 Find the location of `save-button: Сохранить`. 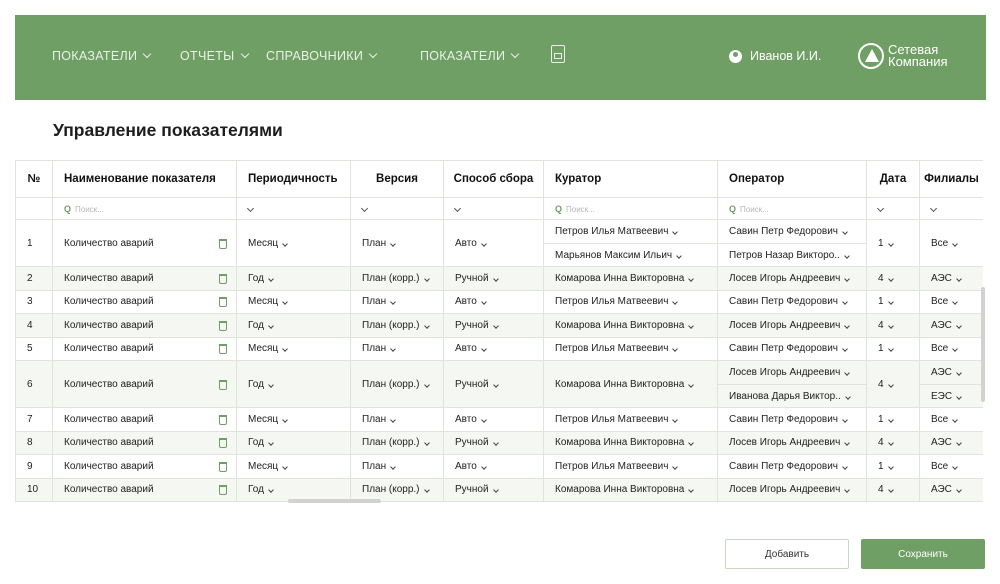

save-button: Сохранить is located at coordinates (923, 554).